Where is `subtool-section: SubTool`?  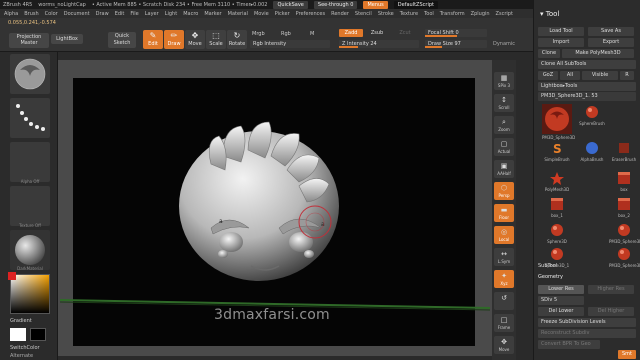 subtool-section: SubTool is located at coordinates (547, 266).